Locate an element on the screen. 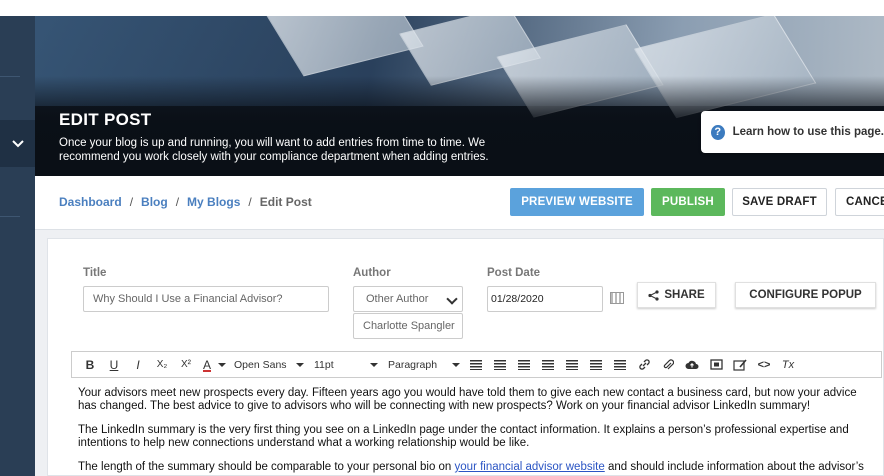 Image resolution: width=884 pixels, height=476 pixels. bullet-list-icon is located at coordinates (596, 364).